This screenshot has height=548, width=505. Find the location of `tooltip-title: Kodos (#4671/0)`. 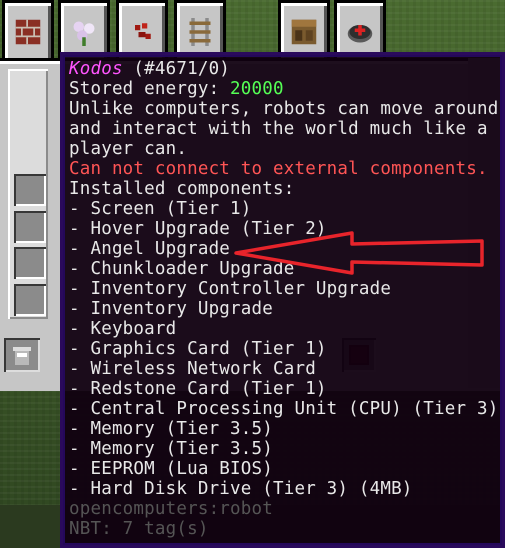

tooltip-title: Kodos (#4671/0) is located at coordinates (285, 69).